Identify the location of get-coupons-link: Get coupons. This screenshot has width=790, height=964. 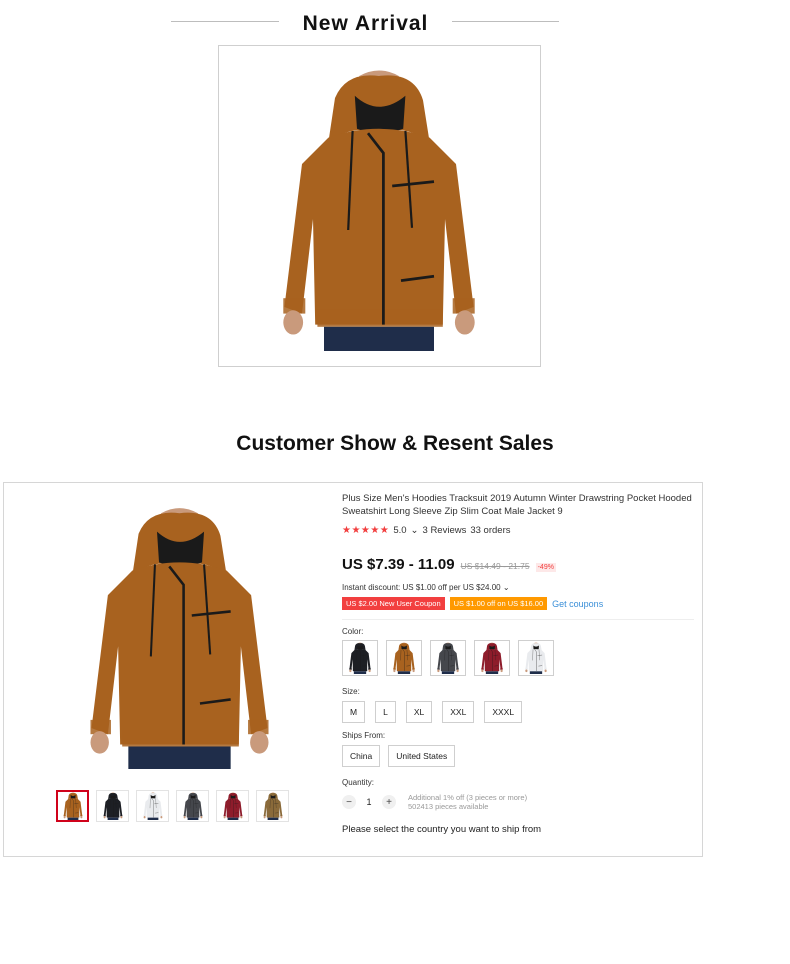
(577, 604).